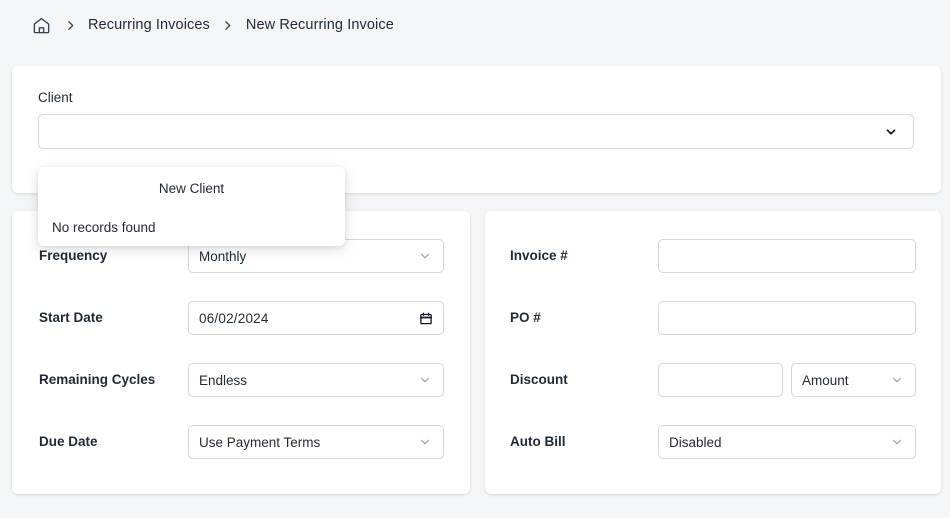  Describe the element at coordinates (539, 255) in the screenshot. I see `invoice-number-label: Invoice #` at that location.